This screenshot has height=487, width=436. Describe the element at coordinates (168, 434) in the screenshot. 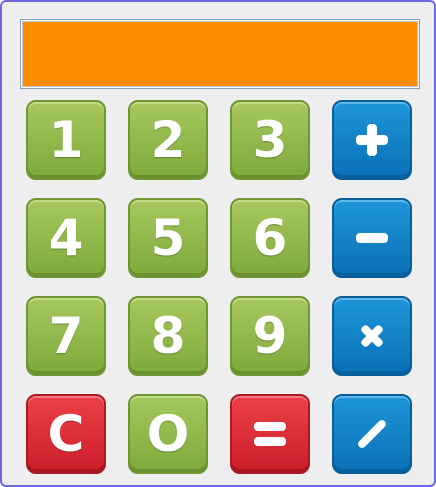

I see `key-0-button: O` at that location.